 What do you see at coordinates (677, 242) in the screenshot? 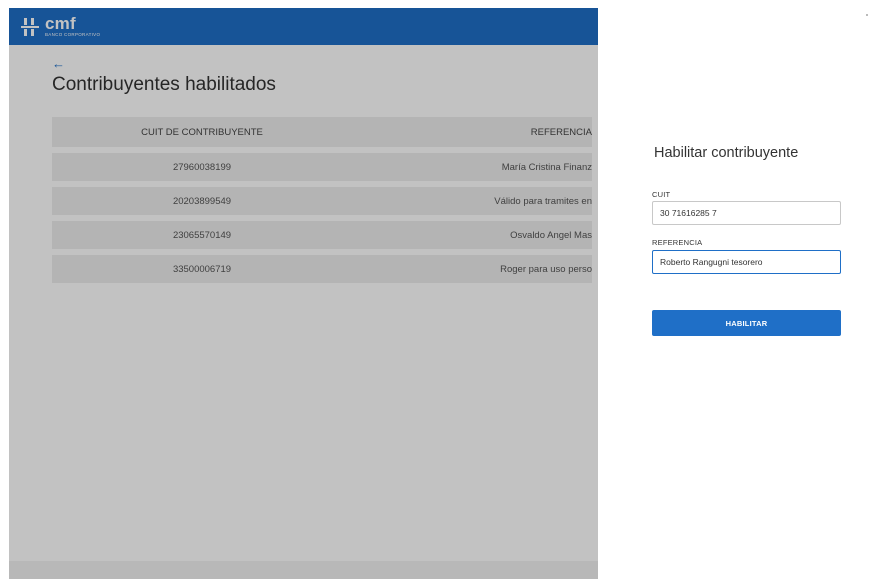
I see `referencia-label: REFERENCIA` at bounding box center [677, 242].